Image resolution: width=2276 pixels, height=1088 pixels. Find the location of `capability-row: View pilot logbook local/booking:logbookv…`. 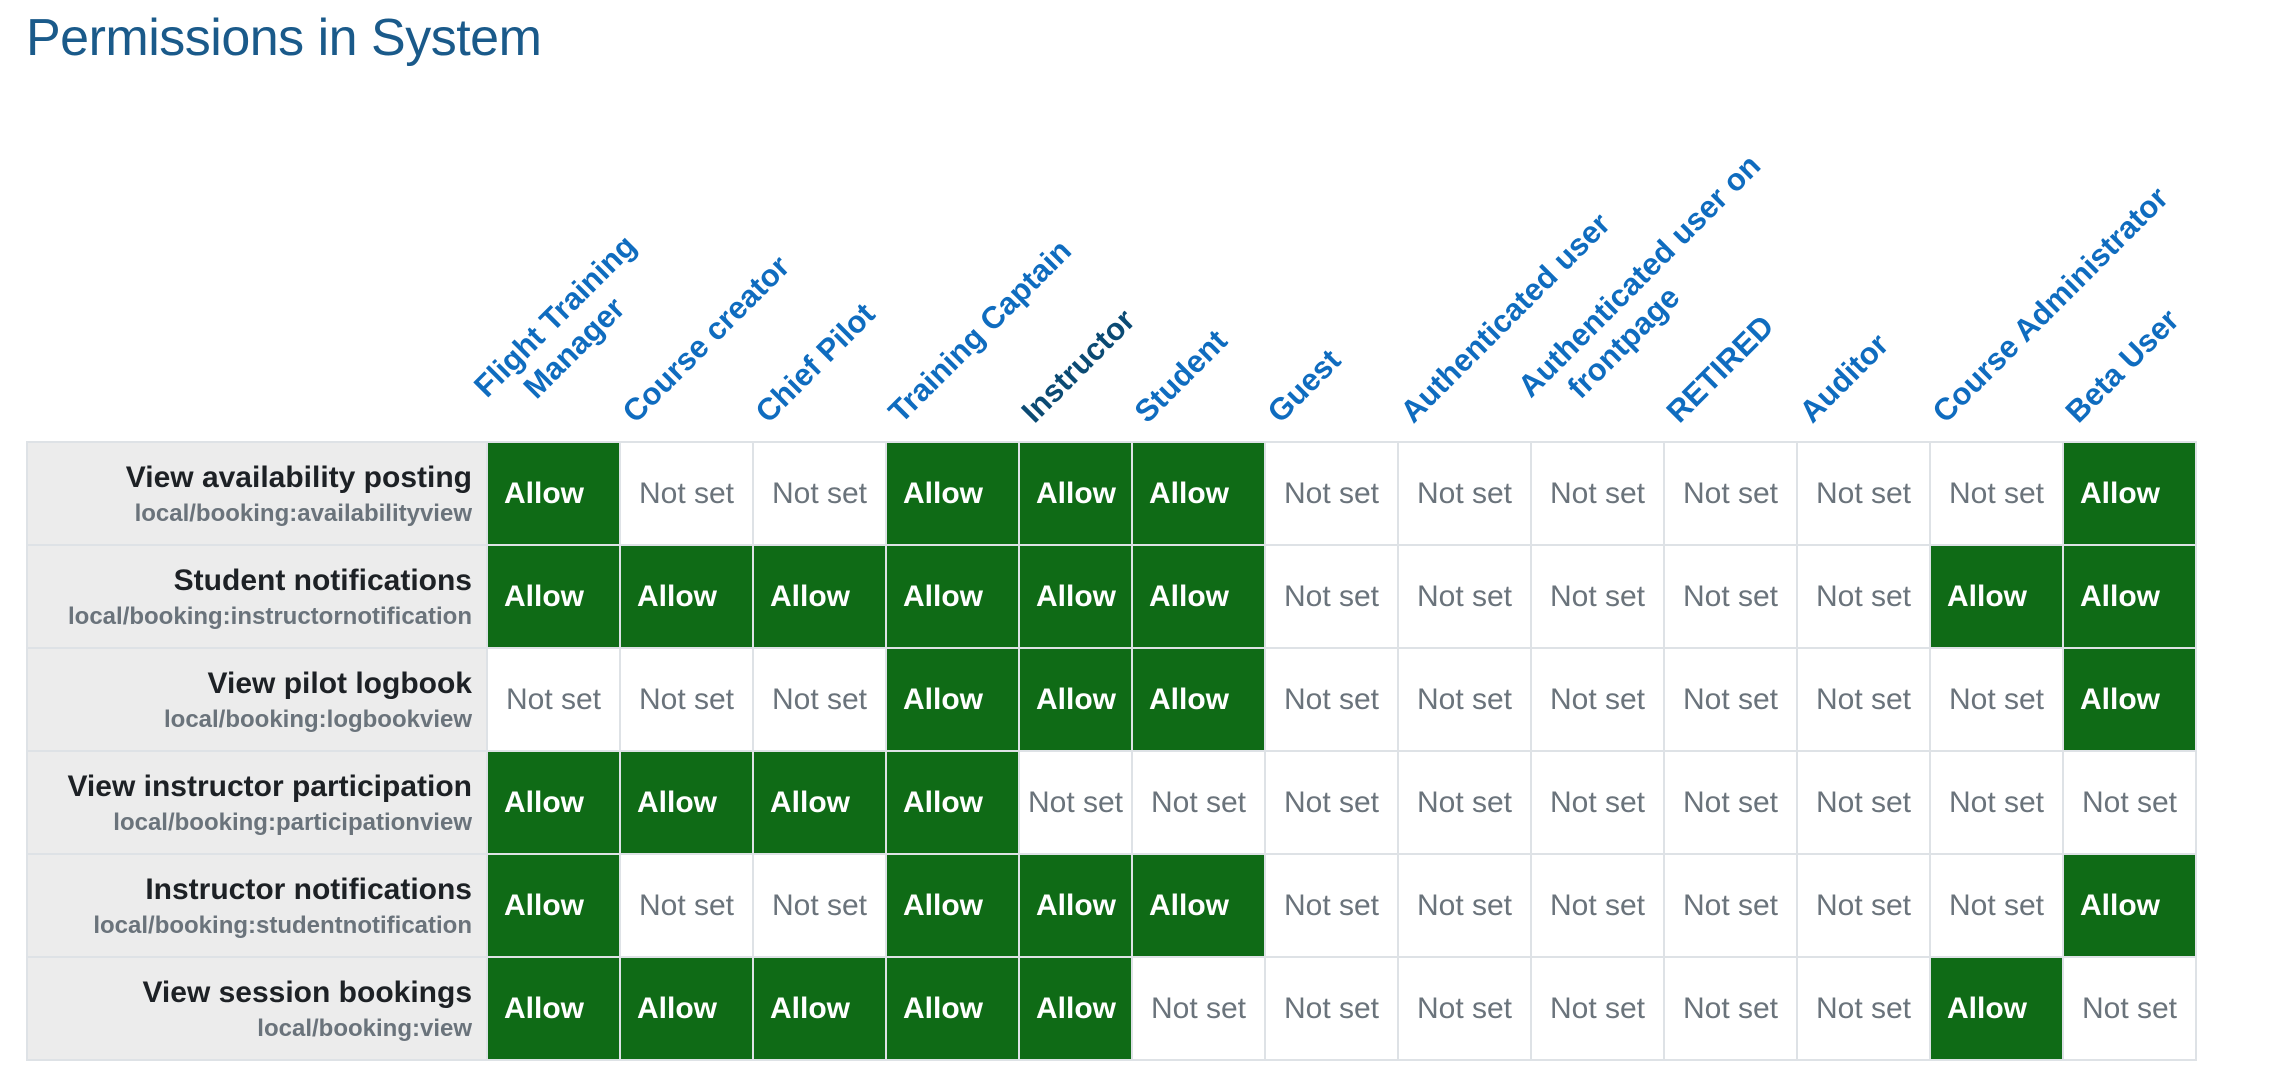

capability-row: View pilot logbook local/booking:logbookv… is located at coordinates (1111, 699).